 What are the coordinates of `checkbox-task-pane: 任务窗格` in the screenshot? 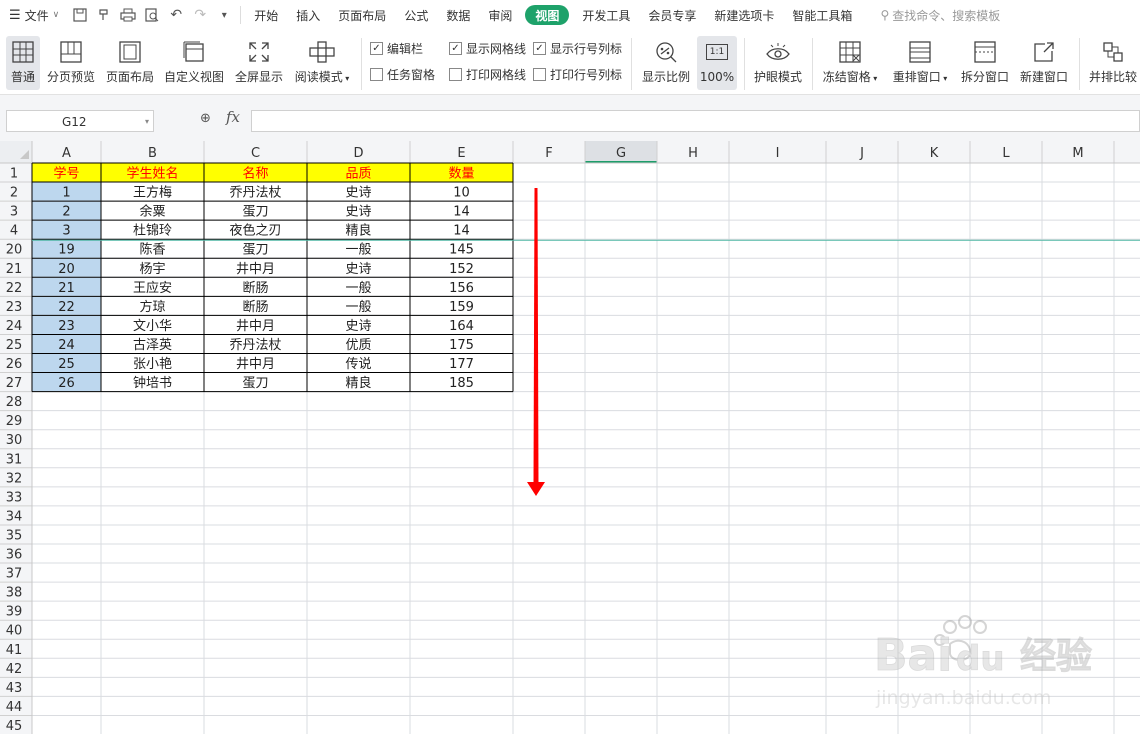 It's located at (402, 74).